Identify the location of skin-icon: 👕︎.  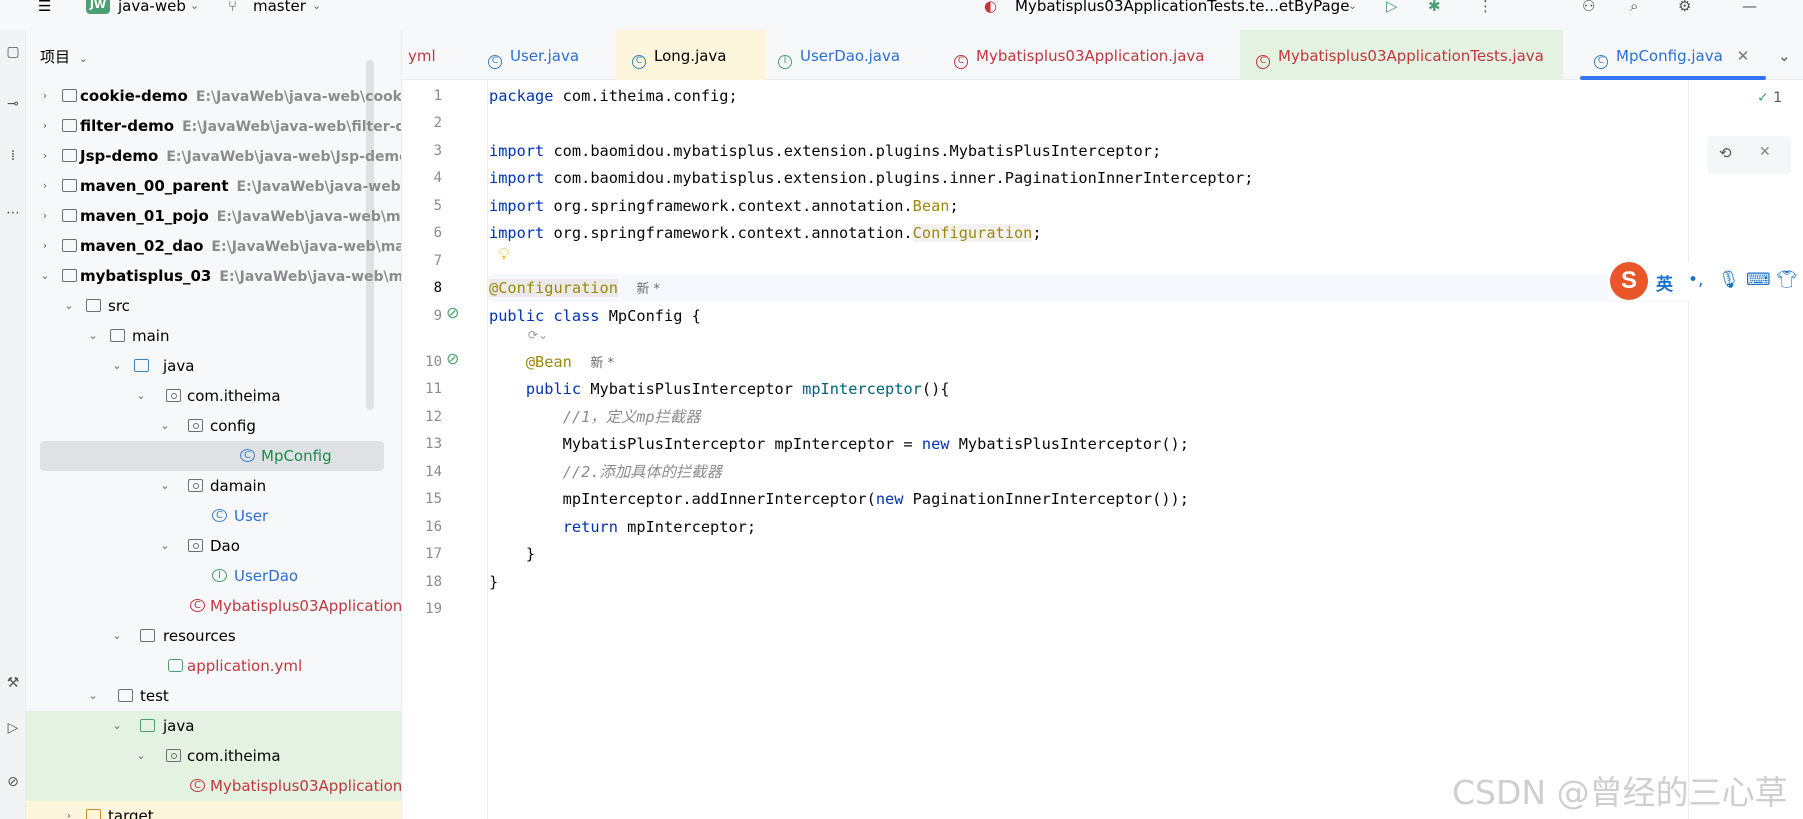
(1787, 280).